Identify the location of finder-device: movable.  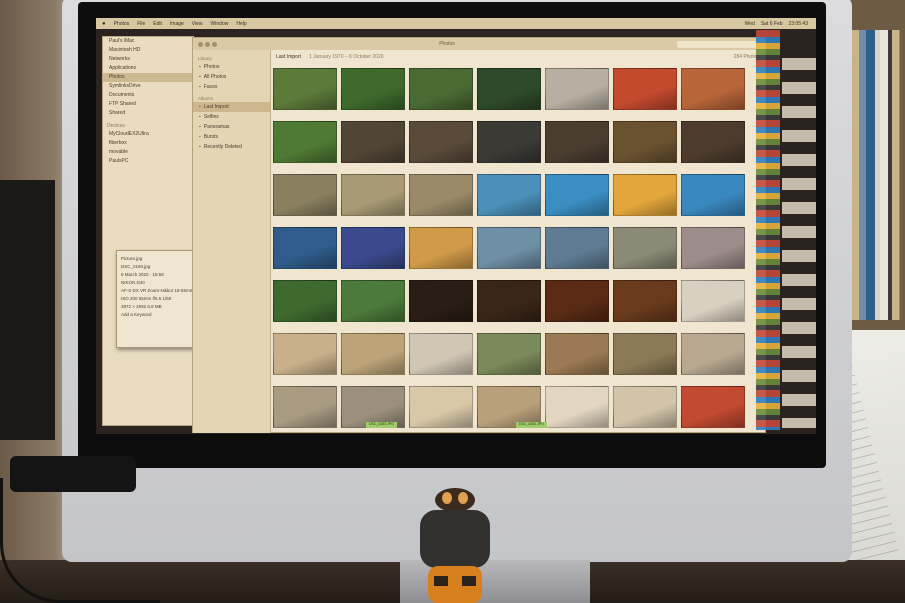
(148, 152).